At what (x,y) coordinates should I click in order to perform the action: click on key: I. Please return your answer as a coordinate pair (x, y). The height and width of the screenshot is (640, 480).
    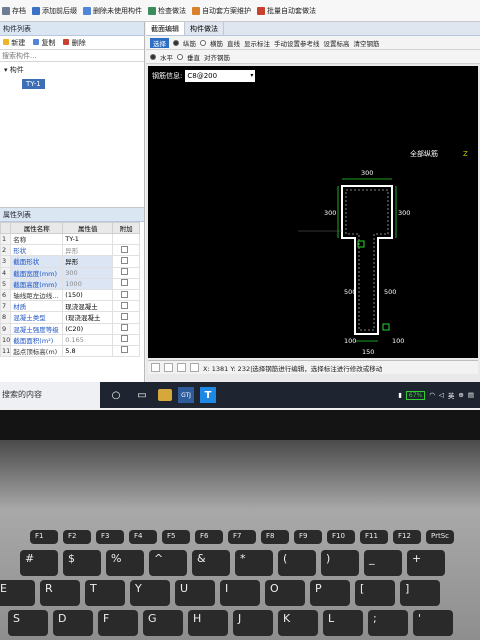
    Looking at the image, I should click on (240, 593).